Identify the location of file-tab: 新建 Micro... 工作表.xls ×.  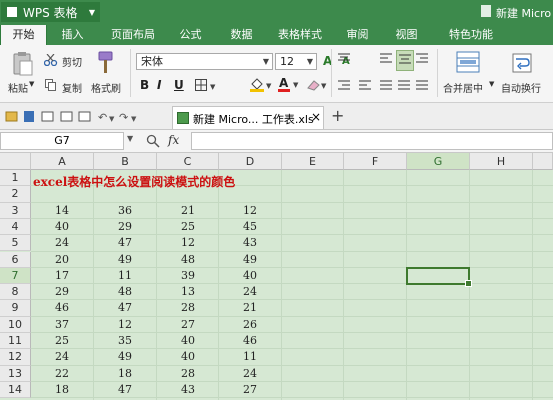
(248, 117).